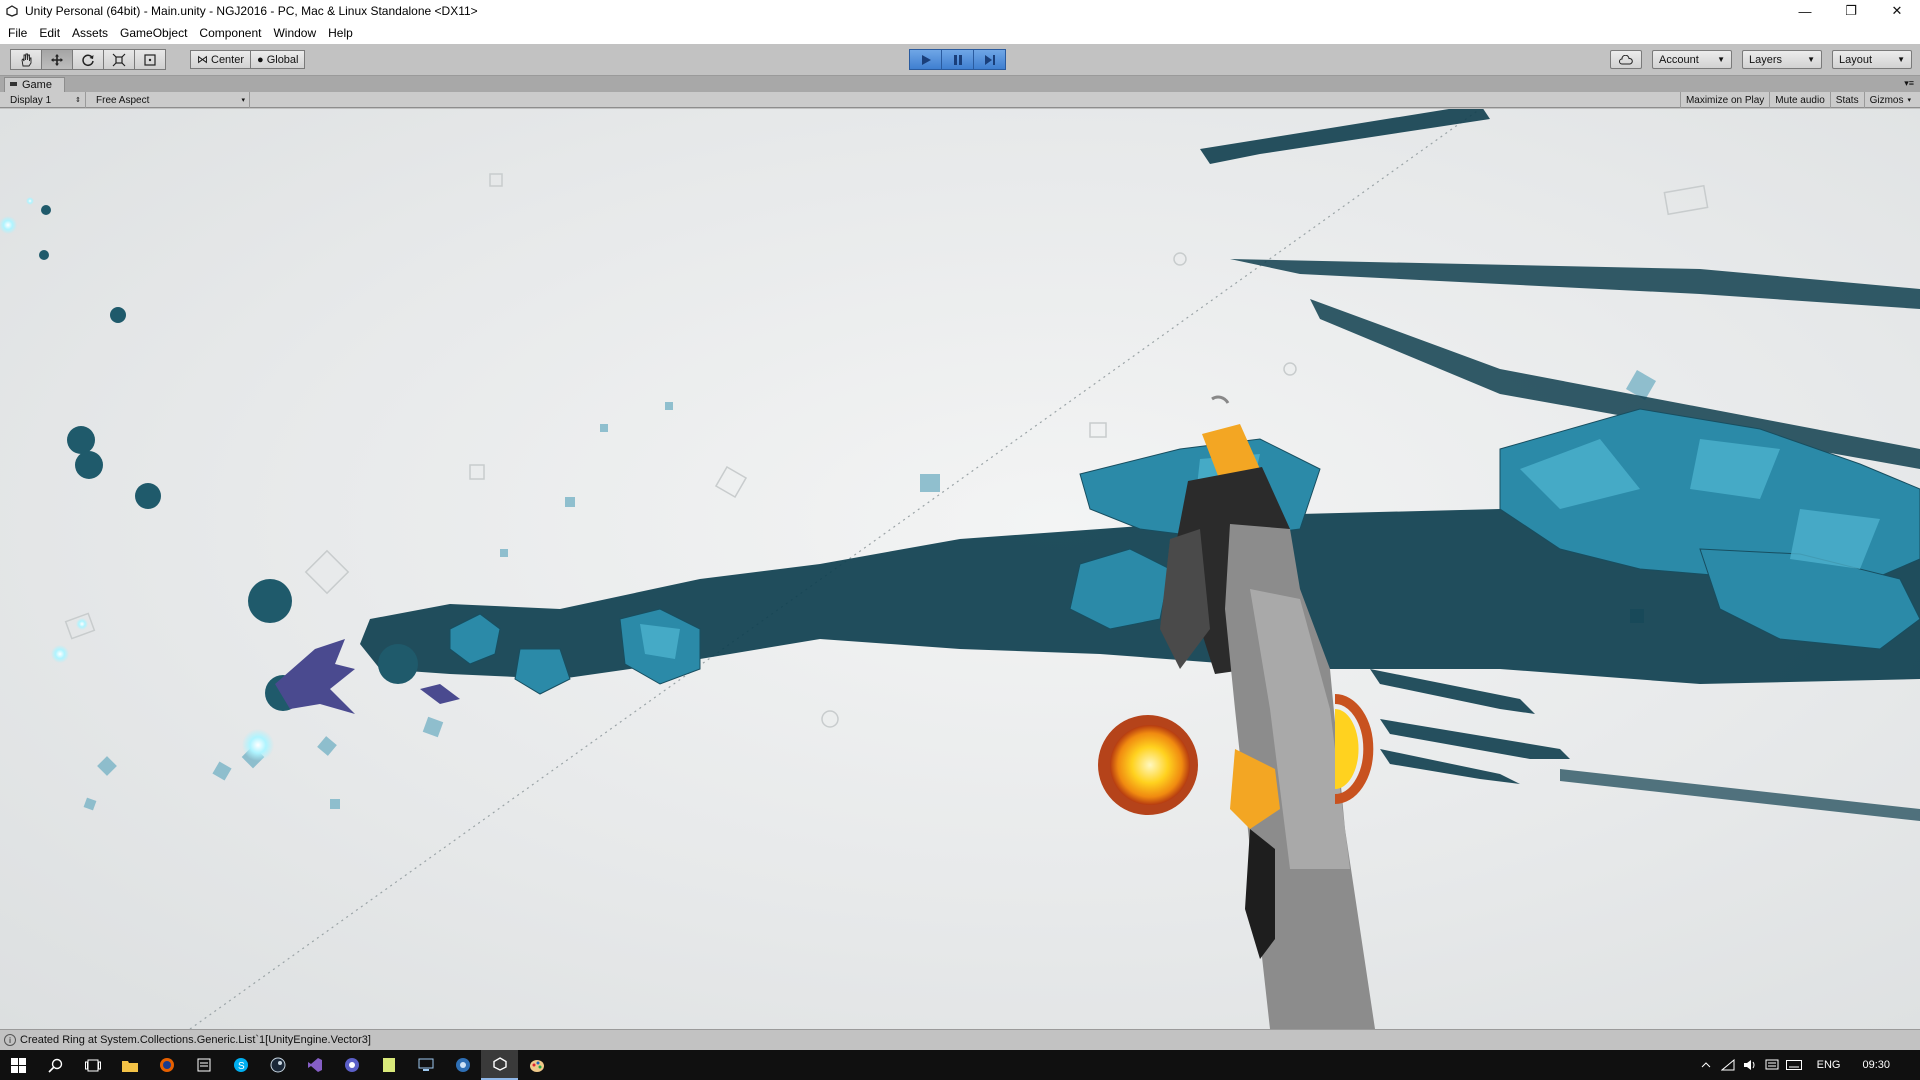  I want to click on restore-button: ❐, so click(1851, 11).